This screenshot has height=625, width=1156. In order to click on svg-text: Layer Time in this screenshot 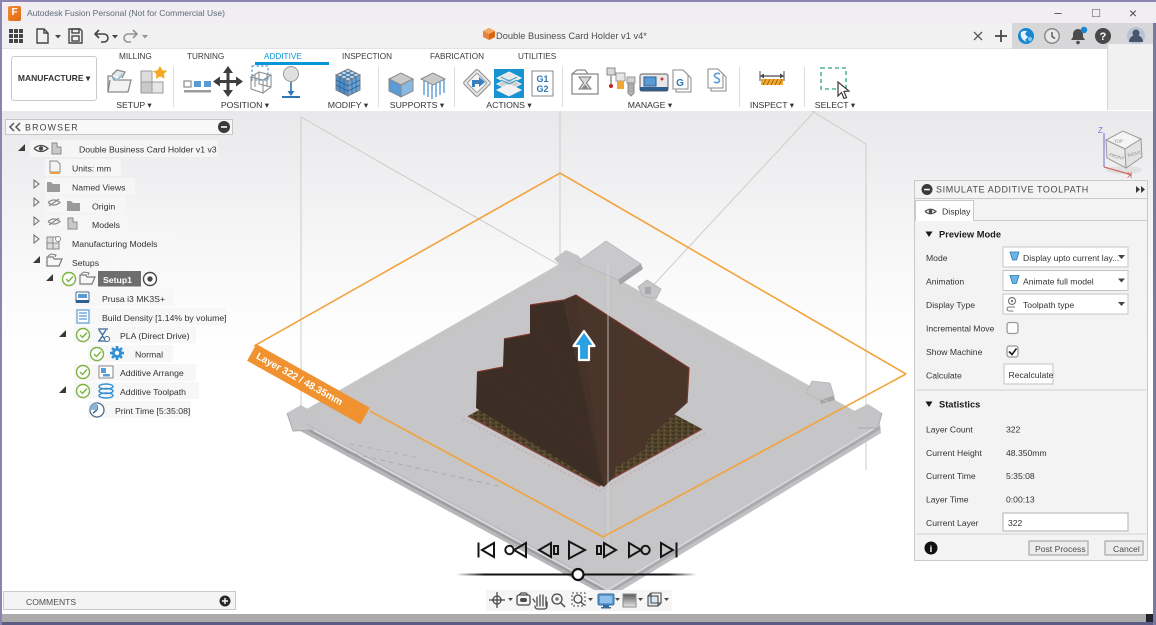, I will do `click(947, 500)`.